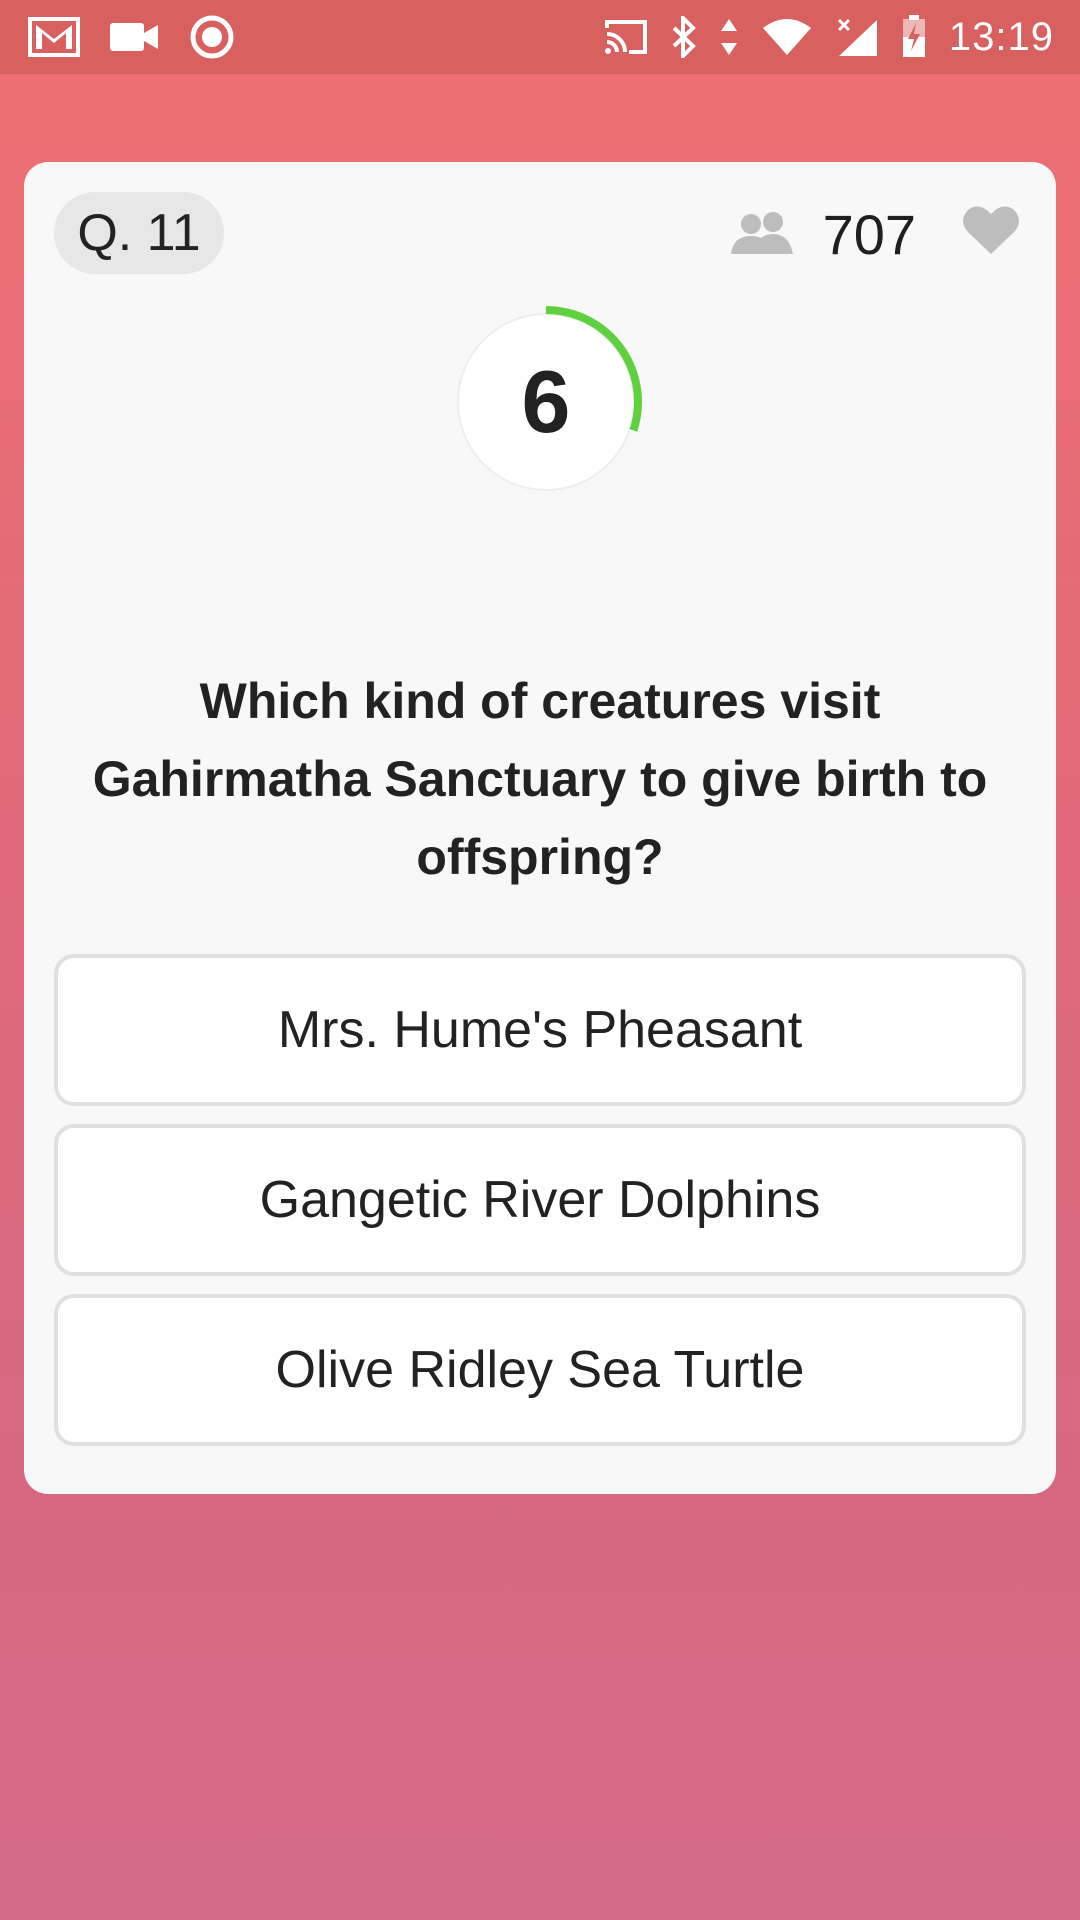 The height and width of the screenshot is (1920, 1080). I want to click on battery-charging-icon, so click(914, 37).